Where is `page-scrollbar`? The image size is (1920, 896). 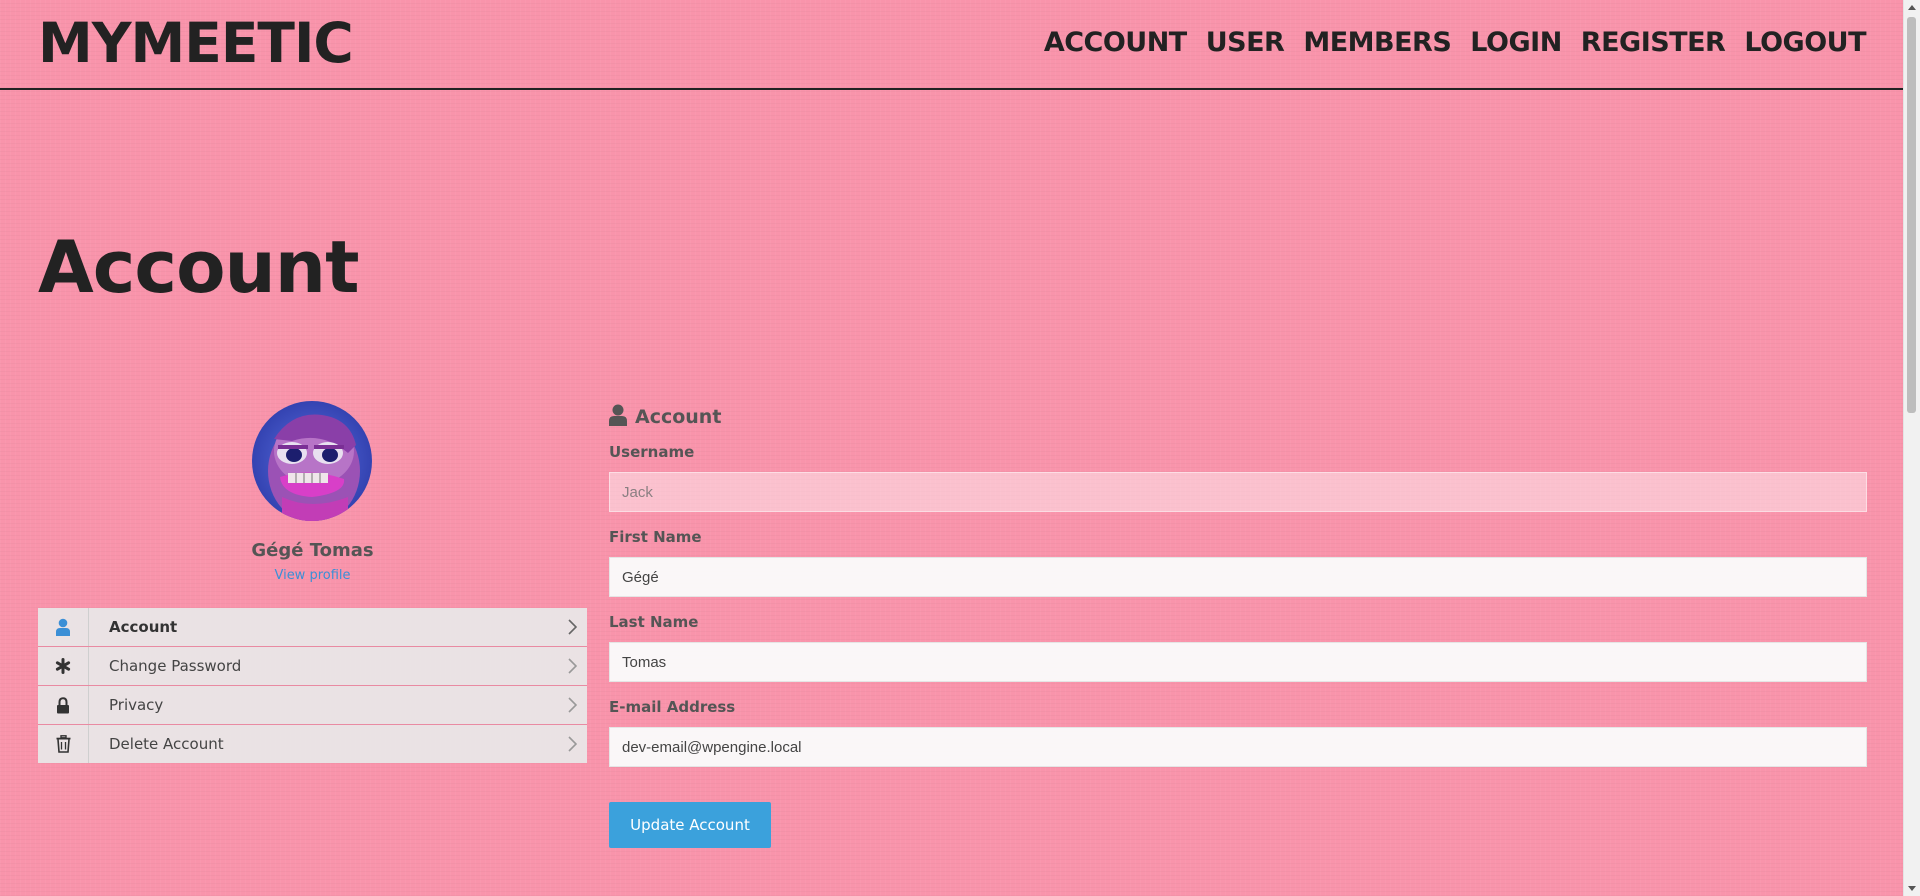 page-scrollbar is located at coordinates (1911, 448).